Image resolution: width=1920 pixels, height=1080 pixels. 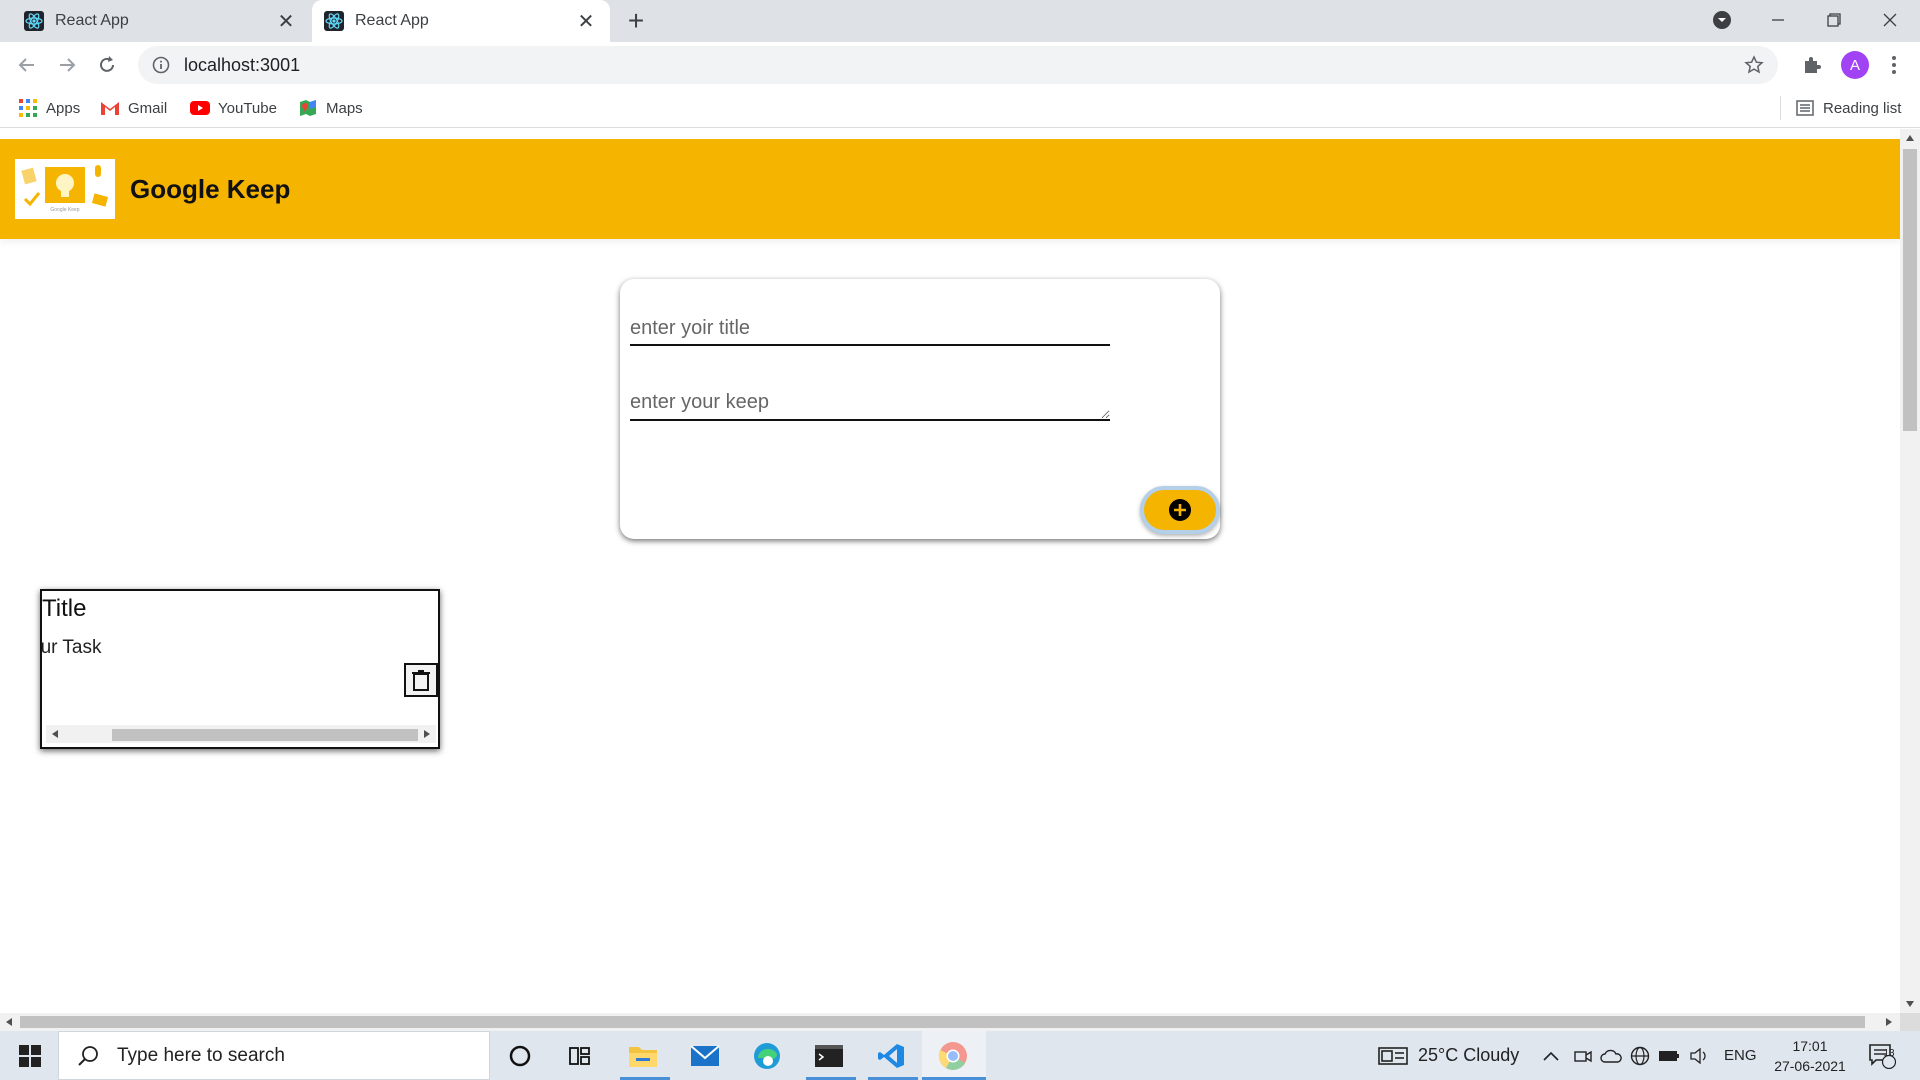 I want to click on tab-react-app-1: React App ✕, so click(x=155, y=21).